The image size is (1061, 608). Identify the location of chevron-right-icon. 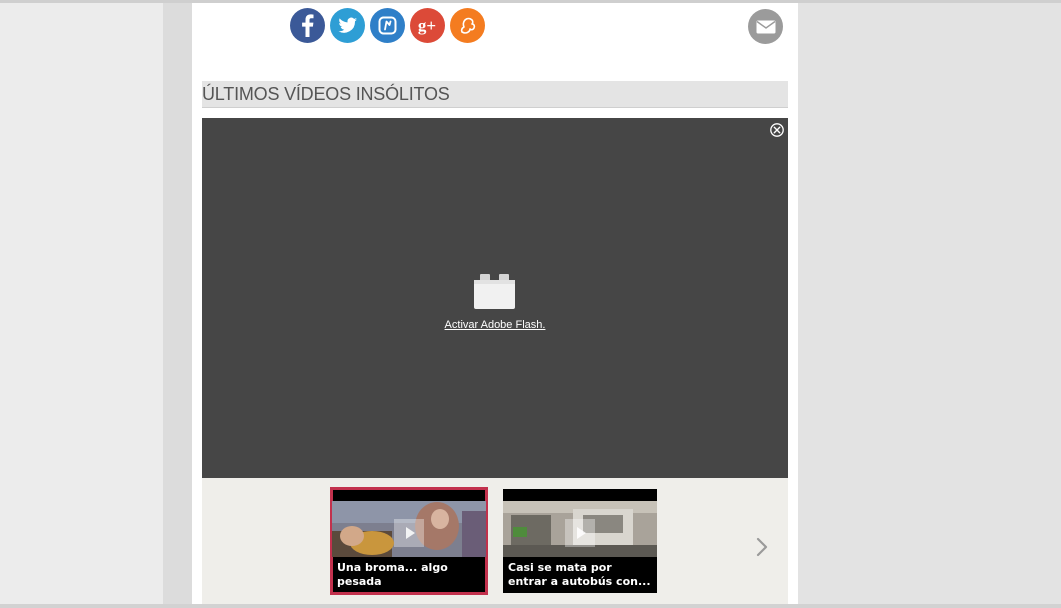
(762, 547).